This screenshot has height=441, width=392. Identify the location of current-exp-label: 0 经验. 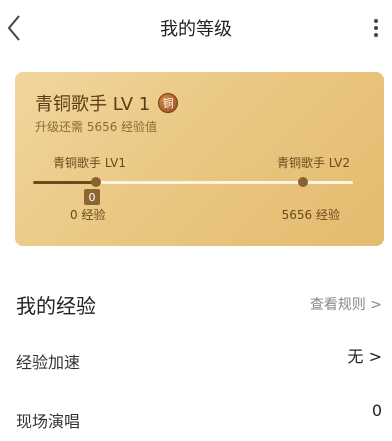
(88, 215).